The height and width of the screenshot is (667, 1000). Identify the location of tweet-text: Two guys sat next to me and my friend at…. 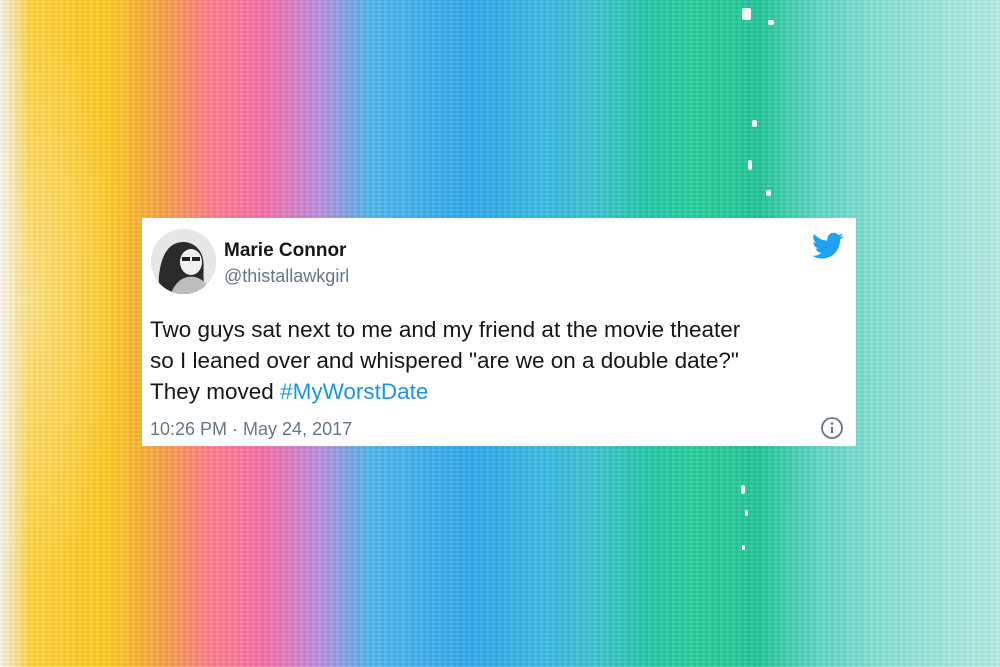
(495, 360).